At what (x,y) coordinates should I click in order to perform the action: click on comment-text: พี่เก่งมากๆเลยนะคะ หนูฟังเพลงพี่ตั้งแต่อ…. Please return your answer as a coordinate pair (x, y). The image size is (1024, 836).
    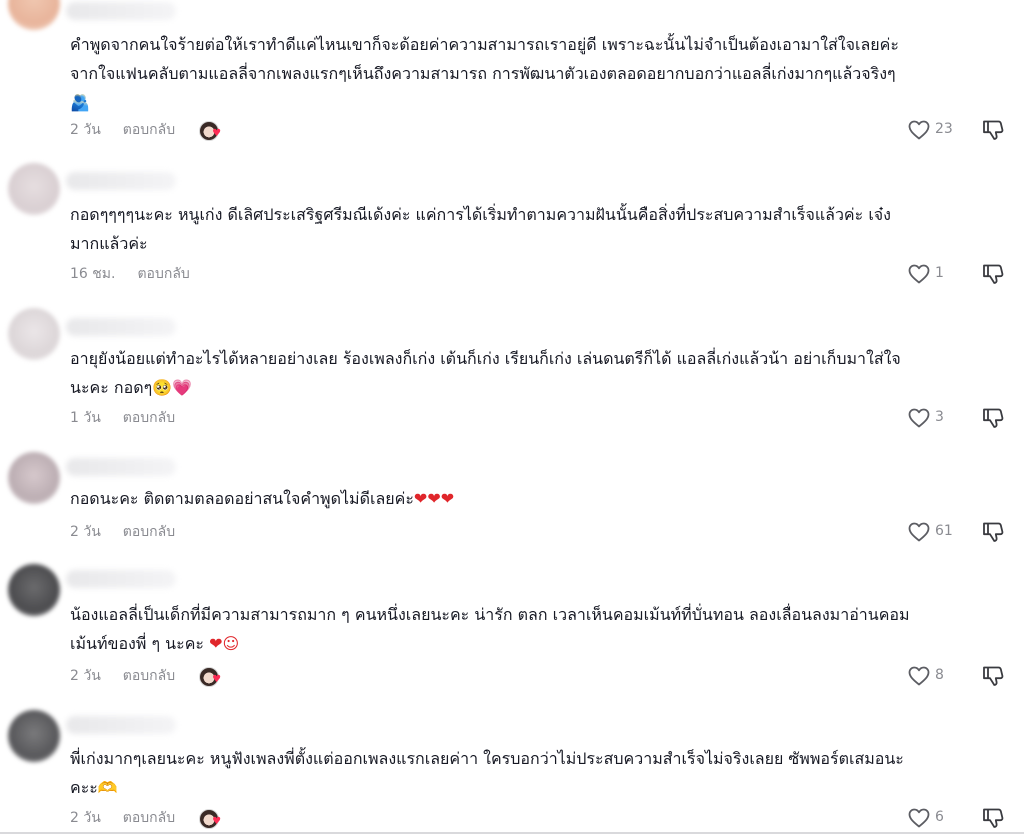
    Looking at the image, I should click on (540, 773).